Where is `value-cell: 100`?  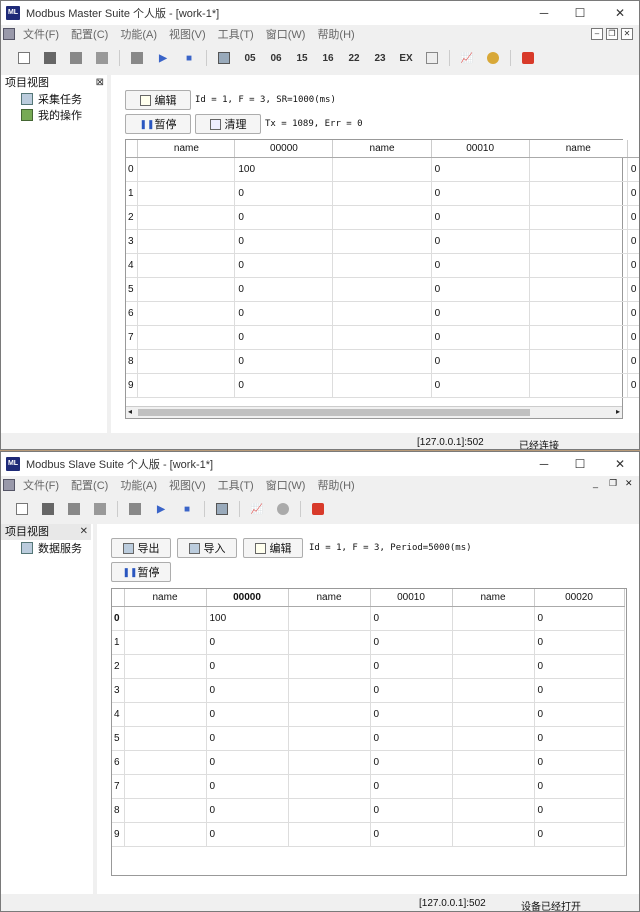 value-cell: 100 is located at coordinates (284, 169).